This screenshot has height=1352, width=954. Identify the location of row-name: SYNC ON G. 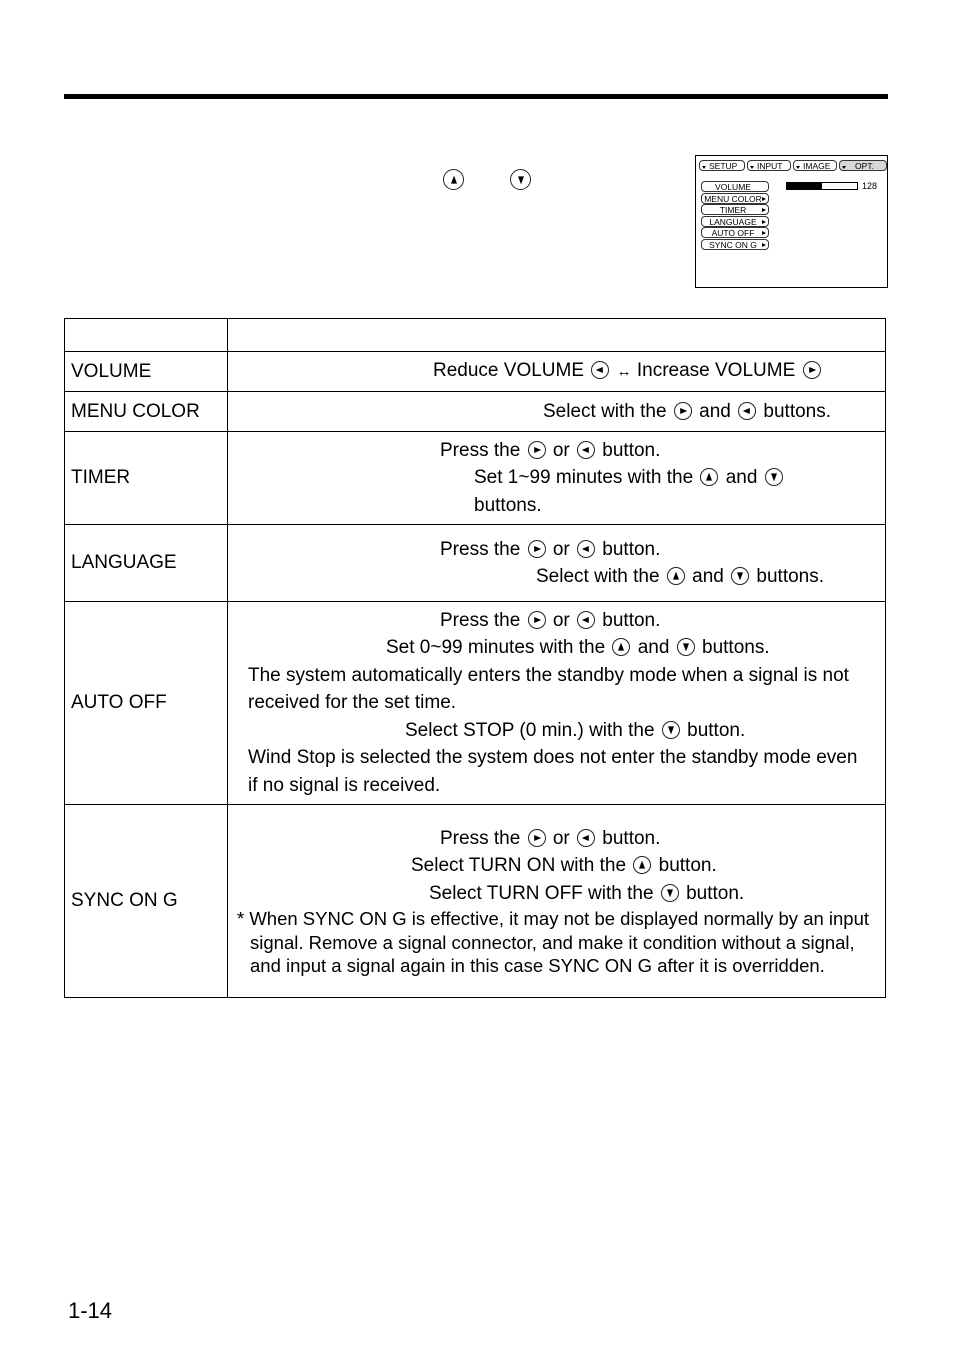
(146, 901).